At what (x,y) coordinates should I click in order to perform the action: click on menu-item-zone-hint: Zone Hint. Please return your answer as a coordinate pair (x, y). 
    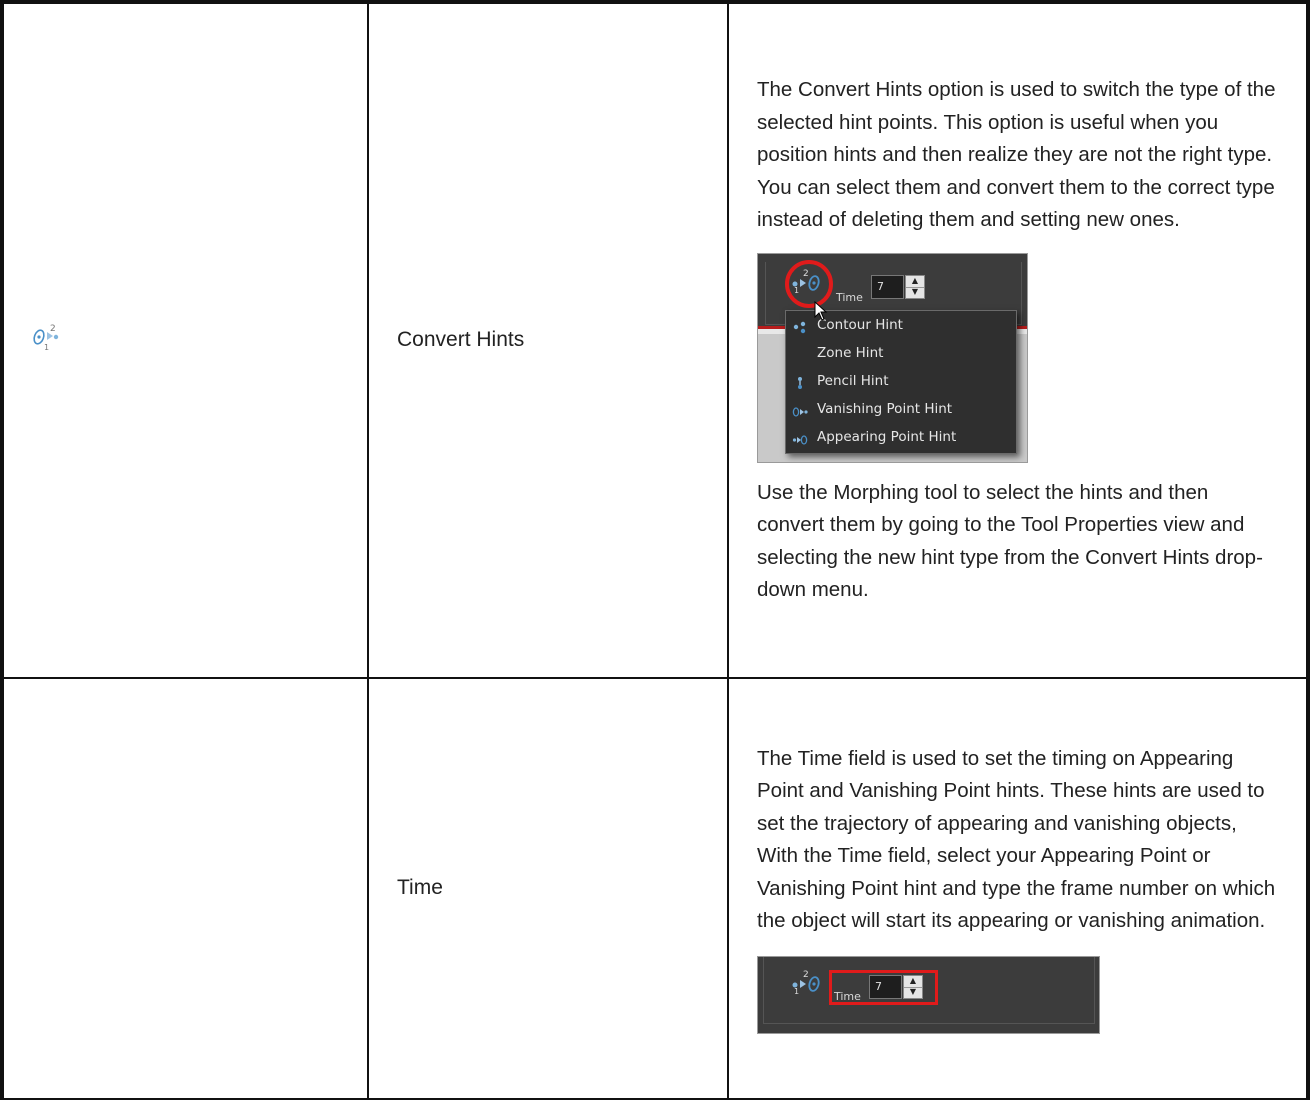
    Looking at the image, I should click on (901, 353).